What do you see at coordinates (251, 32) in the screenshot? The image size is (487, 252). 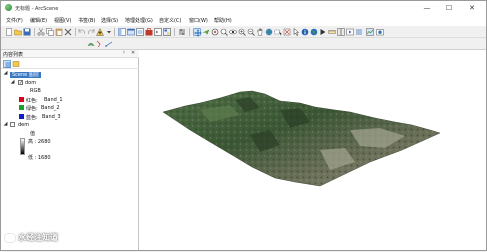 I see `zoom-out-icon` at bounding box center [251, 32].